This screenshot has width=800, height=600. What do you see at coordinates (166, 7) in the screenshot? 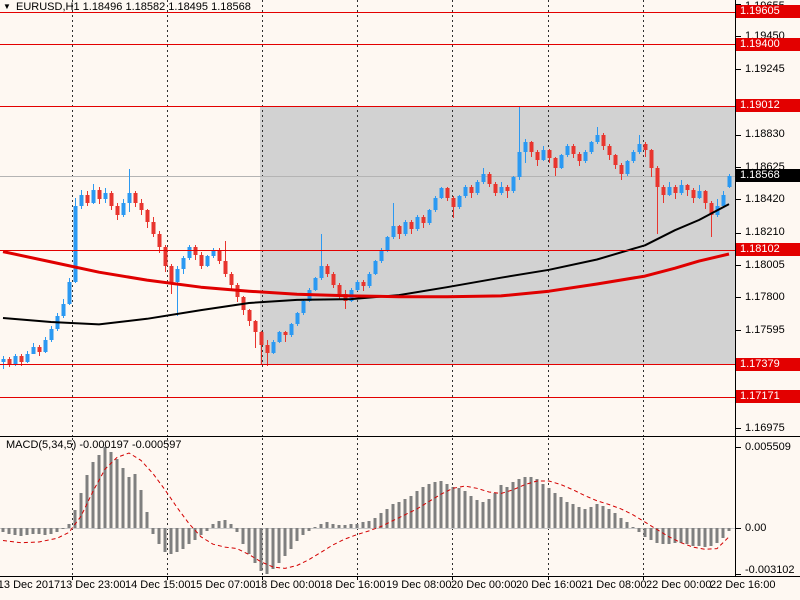
I see `ohlc-values-label: 1.18496 1.18582 1.18495 1.18568` at bounding box center [166, 7].